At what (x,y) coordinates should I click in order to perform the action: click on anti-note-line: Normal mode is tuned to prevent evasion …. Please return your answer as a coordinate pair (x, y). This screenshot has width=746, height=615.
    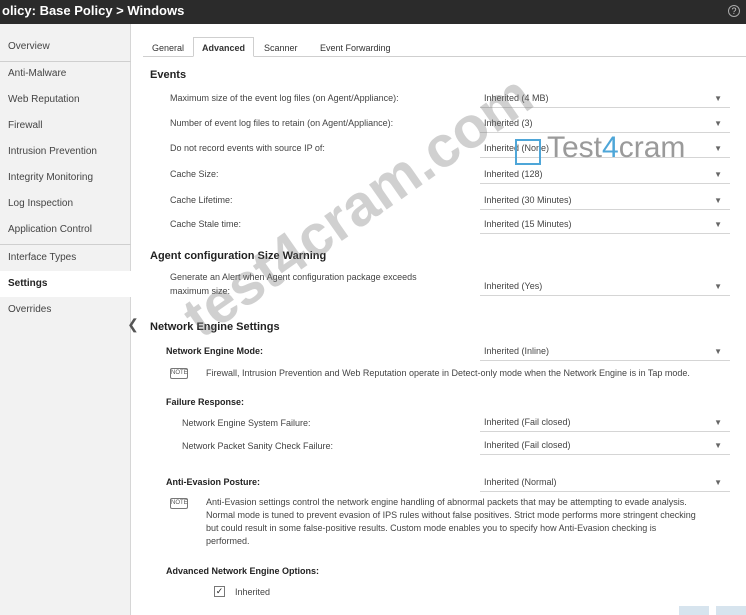
    Looking at the image, I should click on (451, 515).